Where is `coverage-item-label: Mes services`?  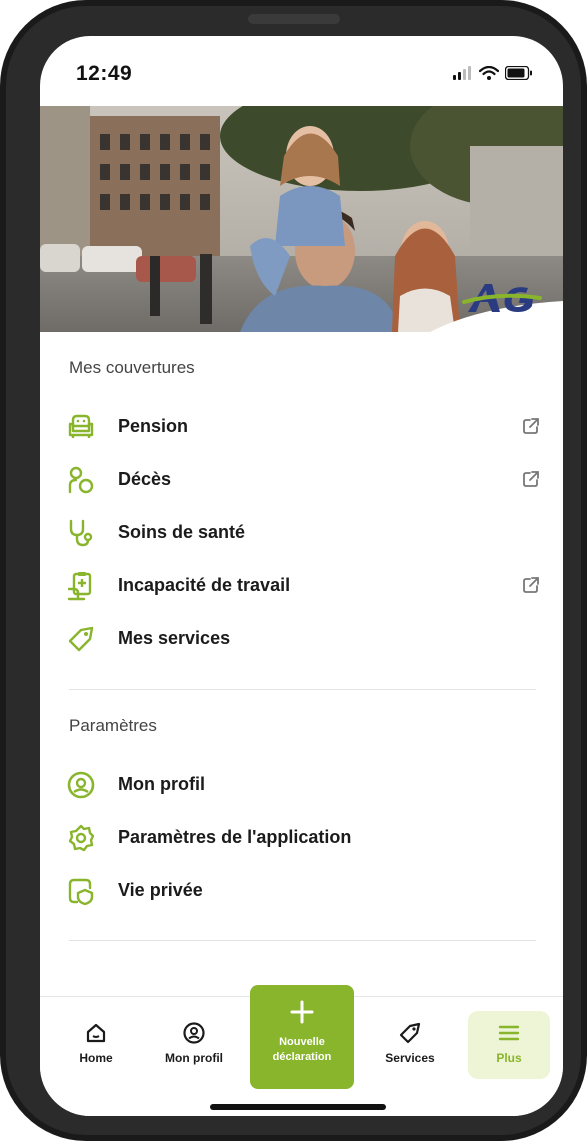 coverage-item-label: Mes services is located at coordinates (174, 637).